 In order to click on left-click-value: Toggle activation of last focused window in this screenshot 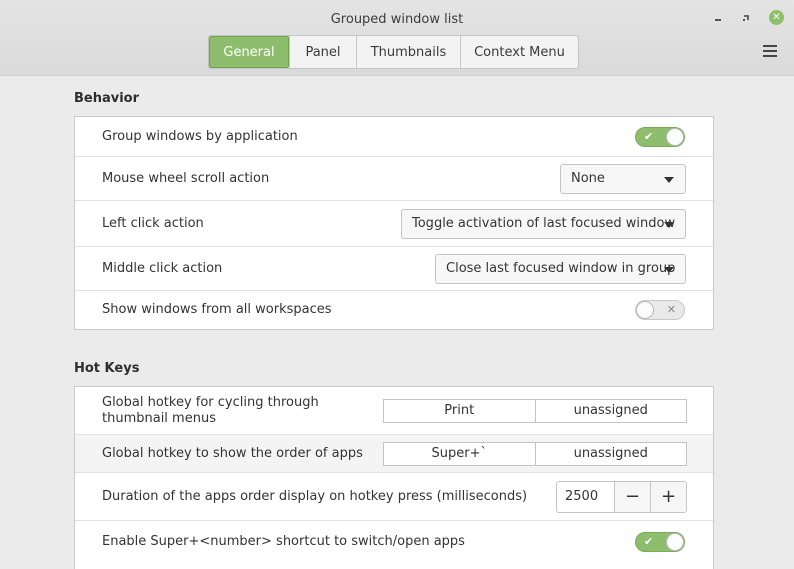, I will do `click(544, 223)`.